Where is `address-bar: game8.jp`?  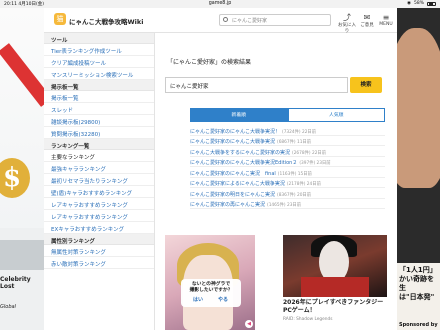 address-bar: game8.jp is located at coordinates (220, 4).